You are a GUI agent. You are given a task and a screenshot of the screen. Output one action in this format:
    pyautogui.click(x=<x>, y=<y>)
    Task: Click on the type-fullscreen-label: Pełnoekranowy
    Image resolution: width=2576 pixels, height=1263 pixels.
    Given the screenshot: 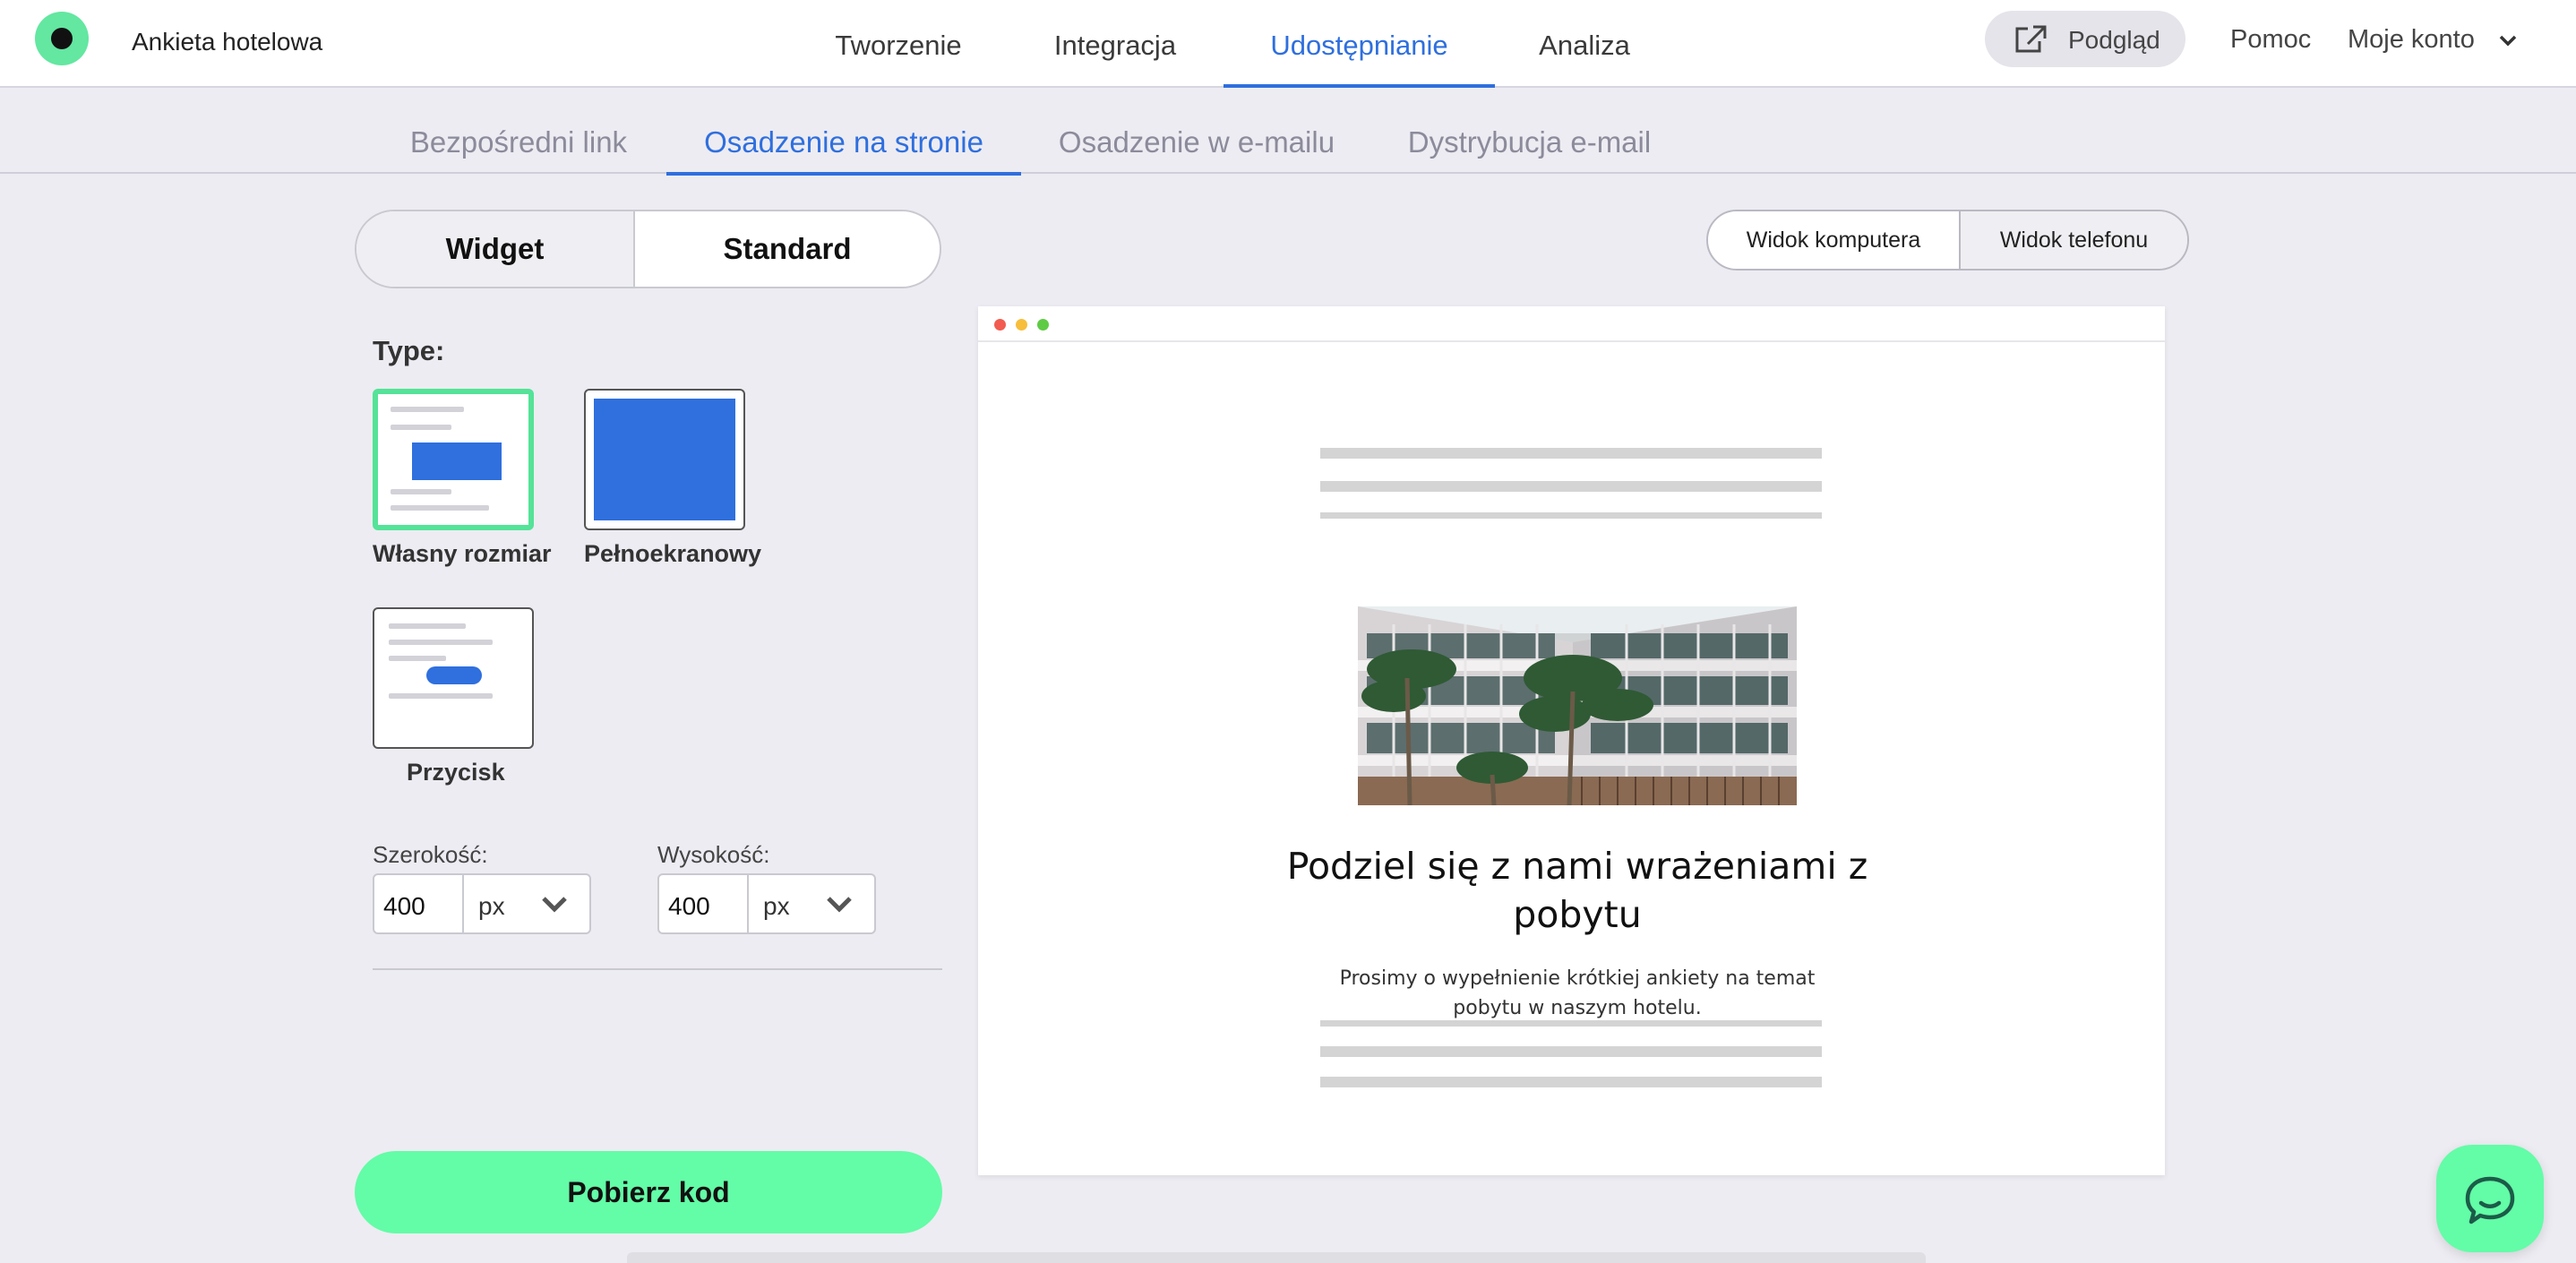 What is the action you would take?
    pyautogui.click(x=673, y=553)
    